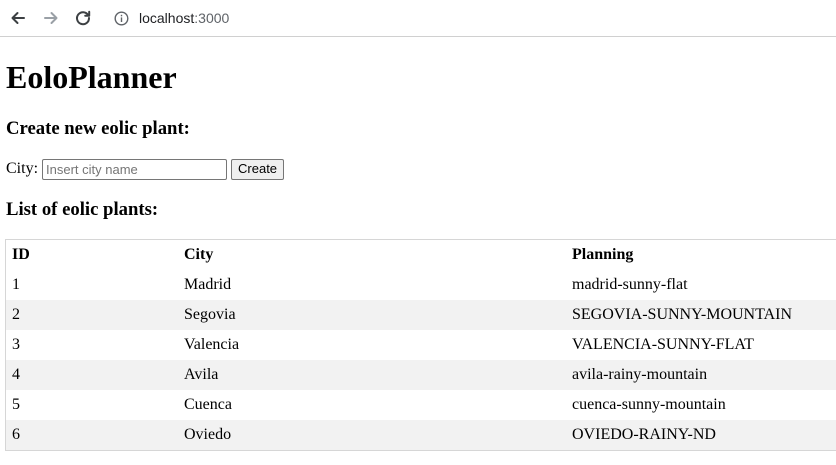 The width and height of the screenshot is (836, 465). I want to click on arrow-right-icon, so click(51, 18).